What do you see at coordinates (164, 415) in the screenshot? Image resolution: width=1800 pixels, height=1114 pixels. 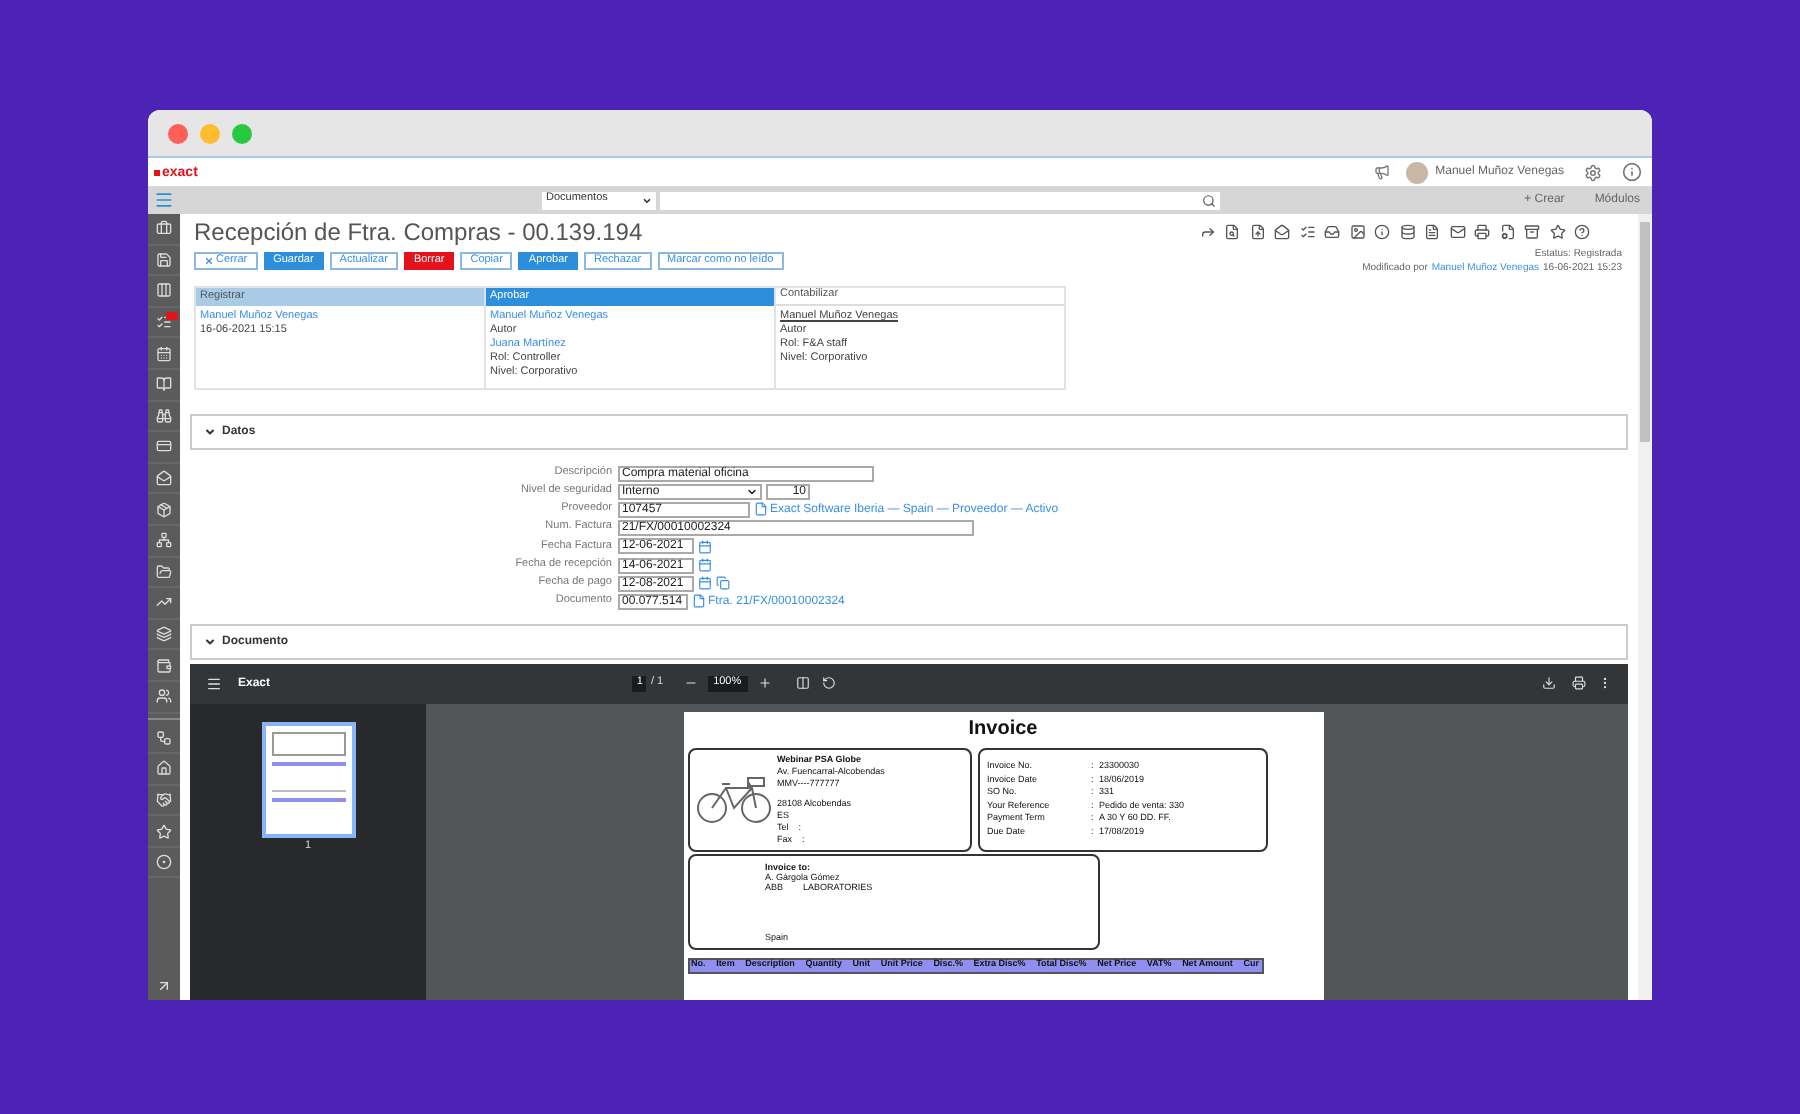 I see `binoculars-icon` at bounding box center [164, 415].